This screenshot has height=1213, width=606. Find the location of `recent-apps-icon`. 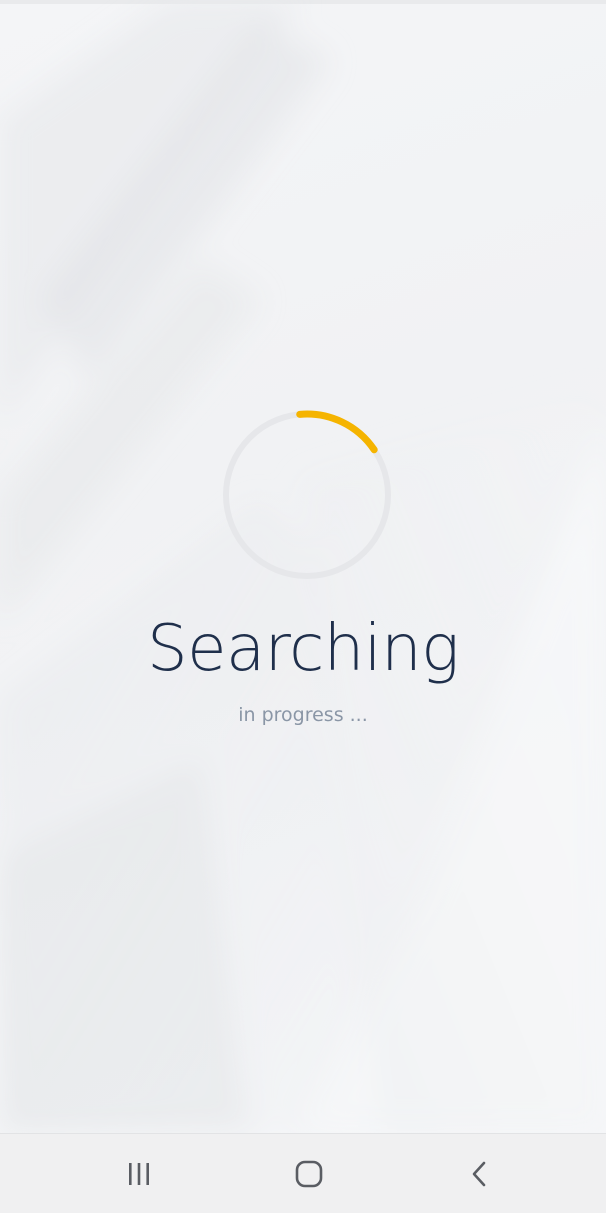

recent-apps-icon is located at coordinates (139, 1174).